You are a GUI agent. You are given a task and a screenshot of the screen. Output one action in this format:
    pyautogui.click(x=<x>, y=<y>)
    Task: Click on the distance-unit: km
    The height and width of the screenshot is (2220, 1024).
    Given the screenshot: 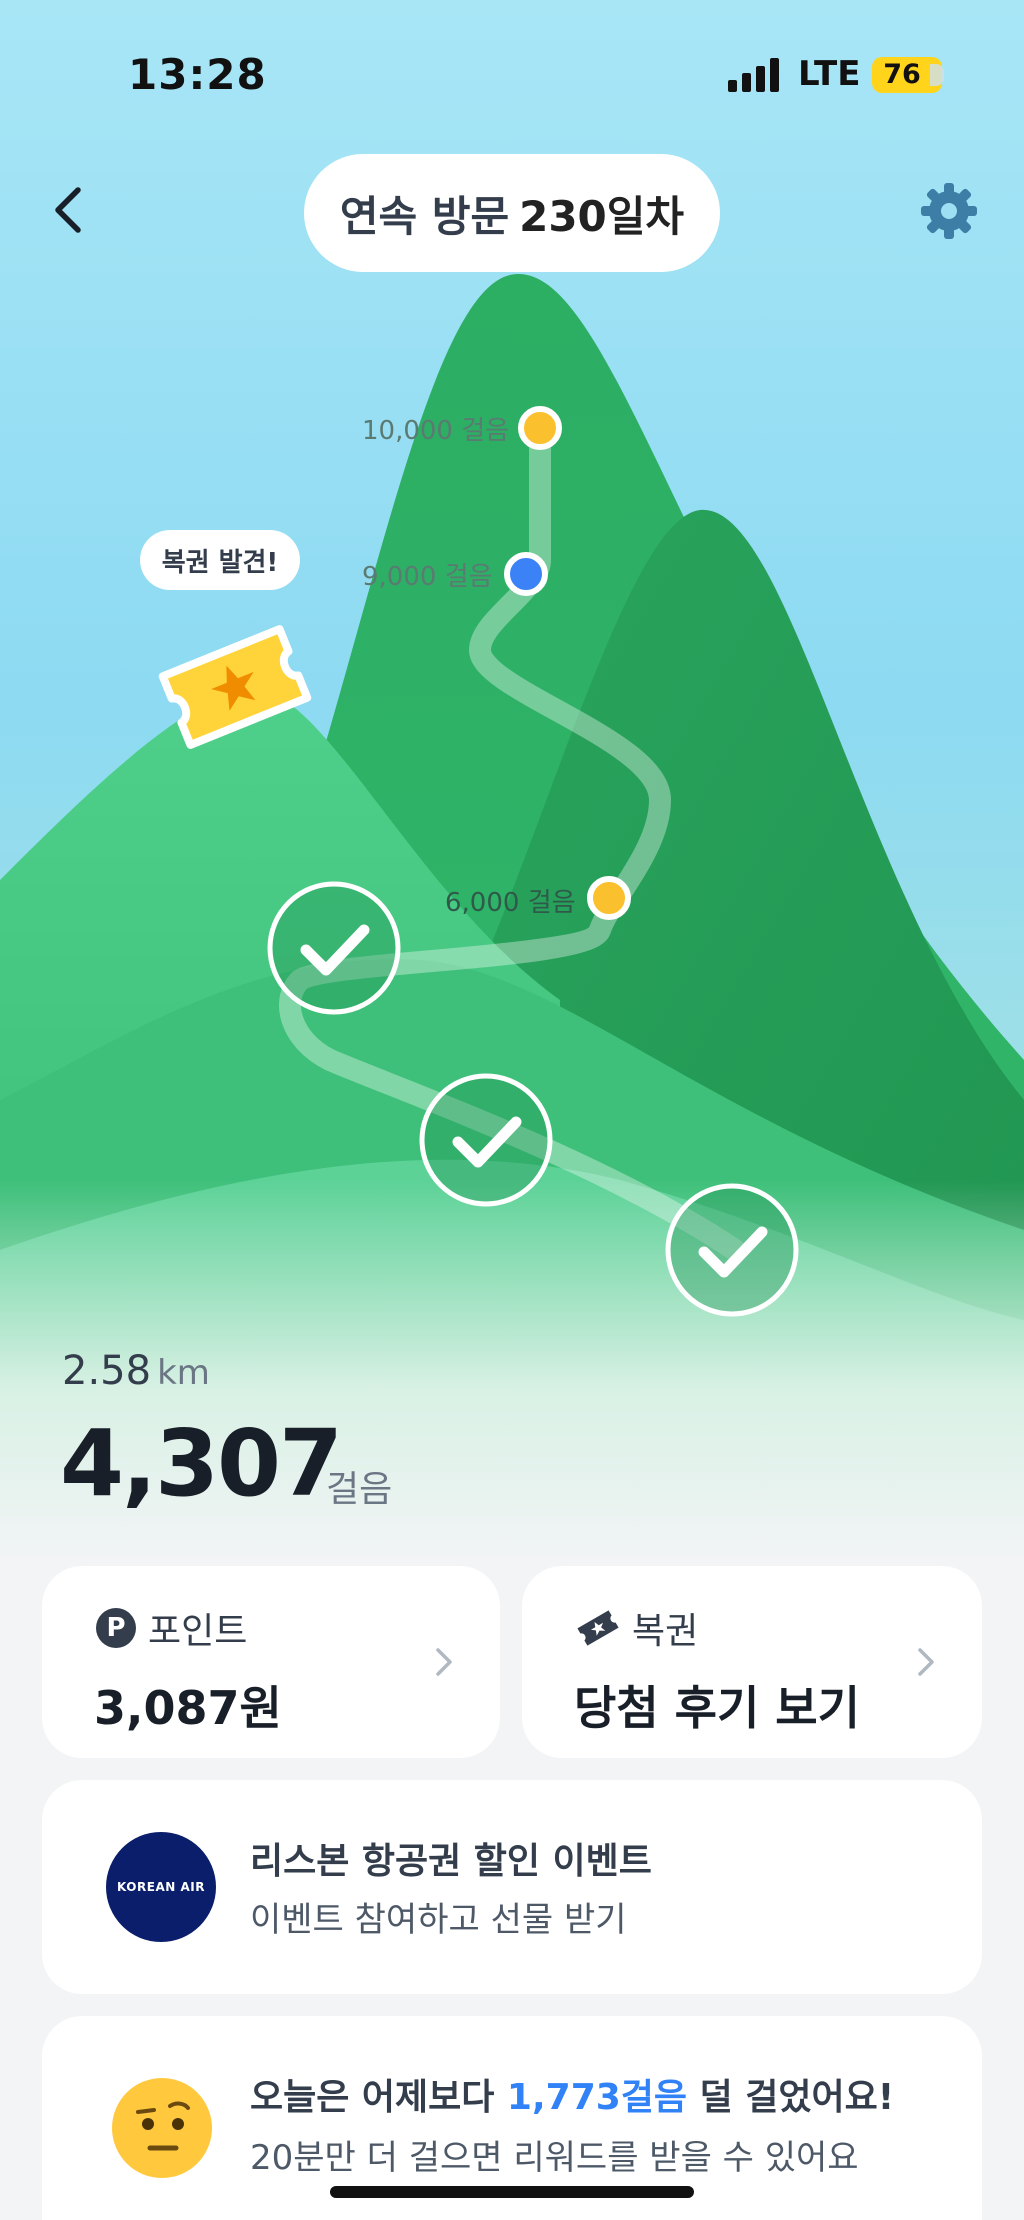 What is the action you would take?
    pyautogui.click(x=183, y=1373)
    